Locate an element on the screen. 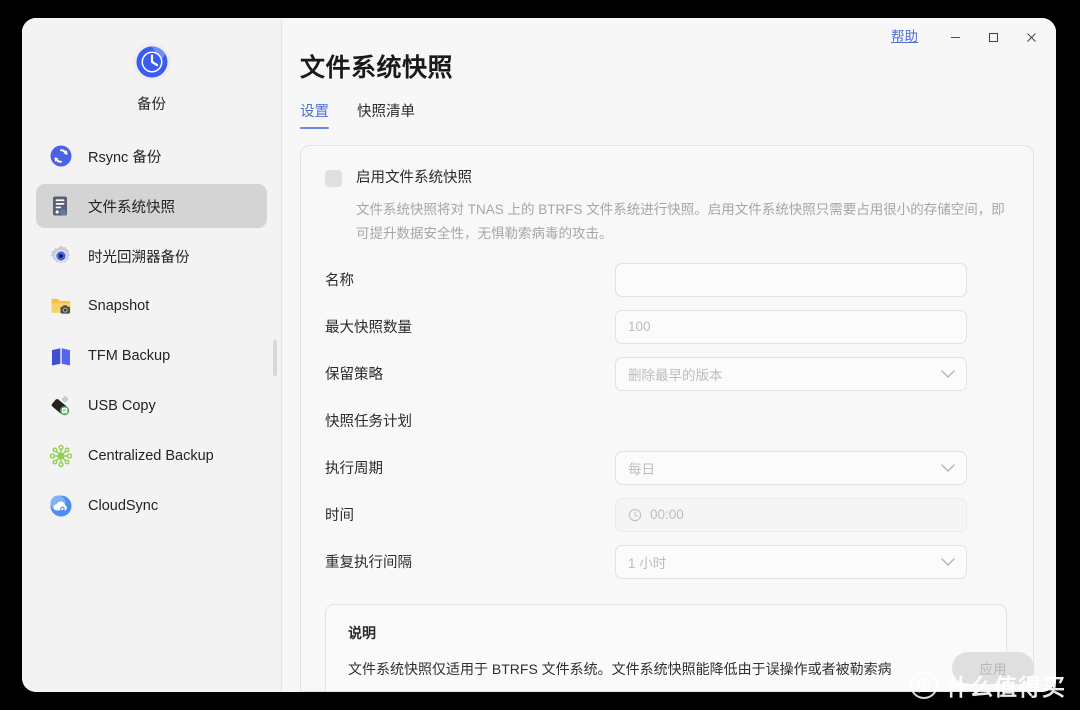 The width and height of the screenshot is (1080, 710). filesystem-snapshot-icon is located at coordinates (61, 206).